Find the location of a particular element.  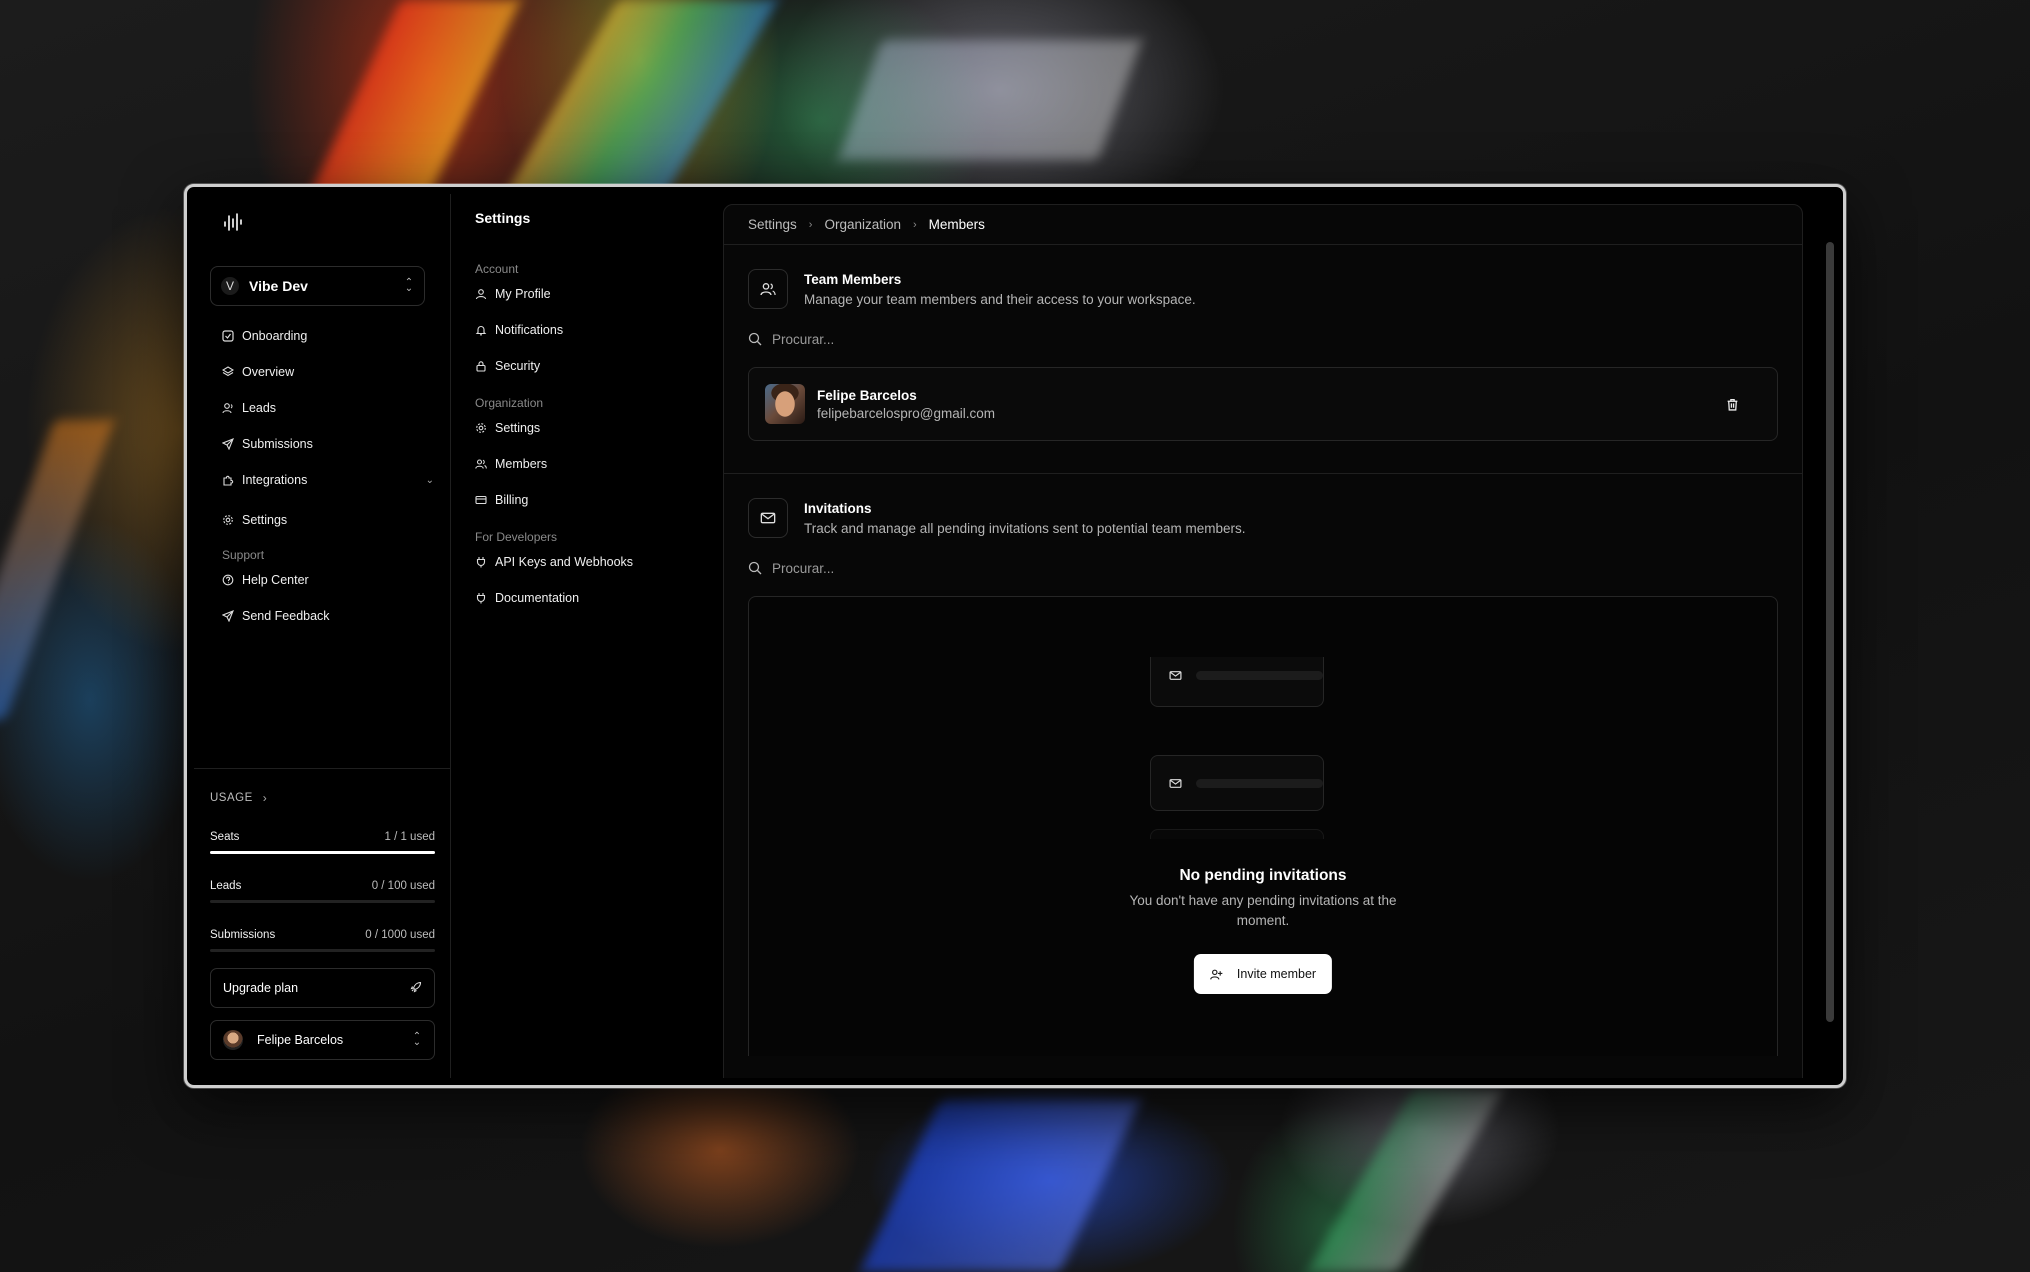

sidebar-item-help-center: Help Center is located at coordinates (325, 580).